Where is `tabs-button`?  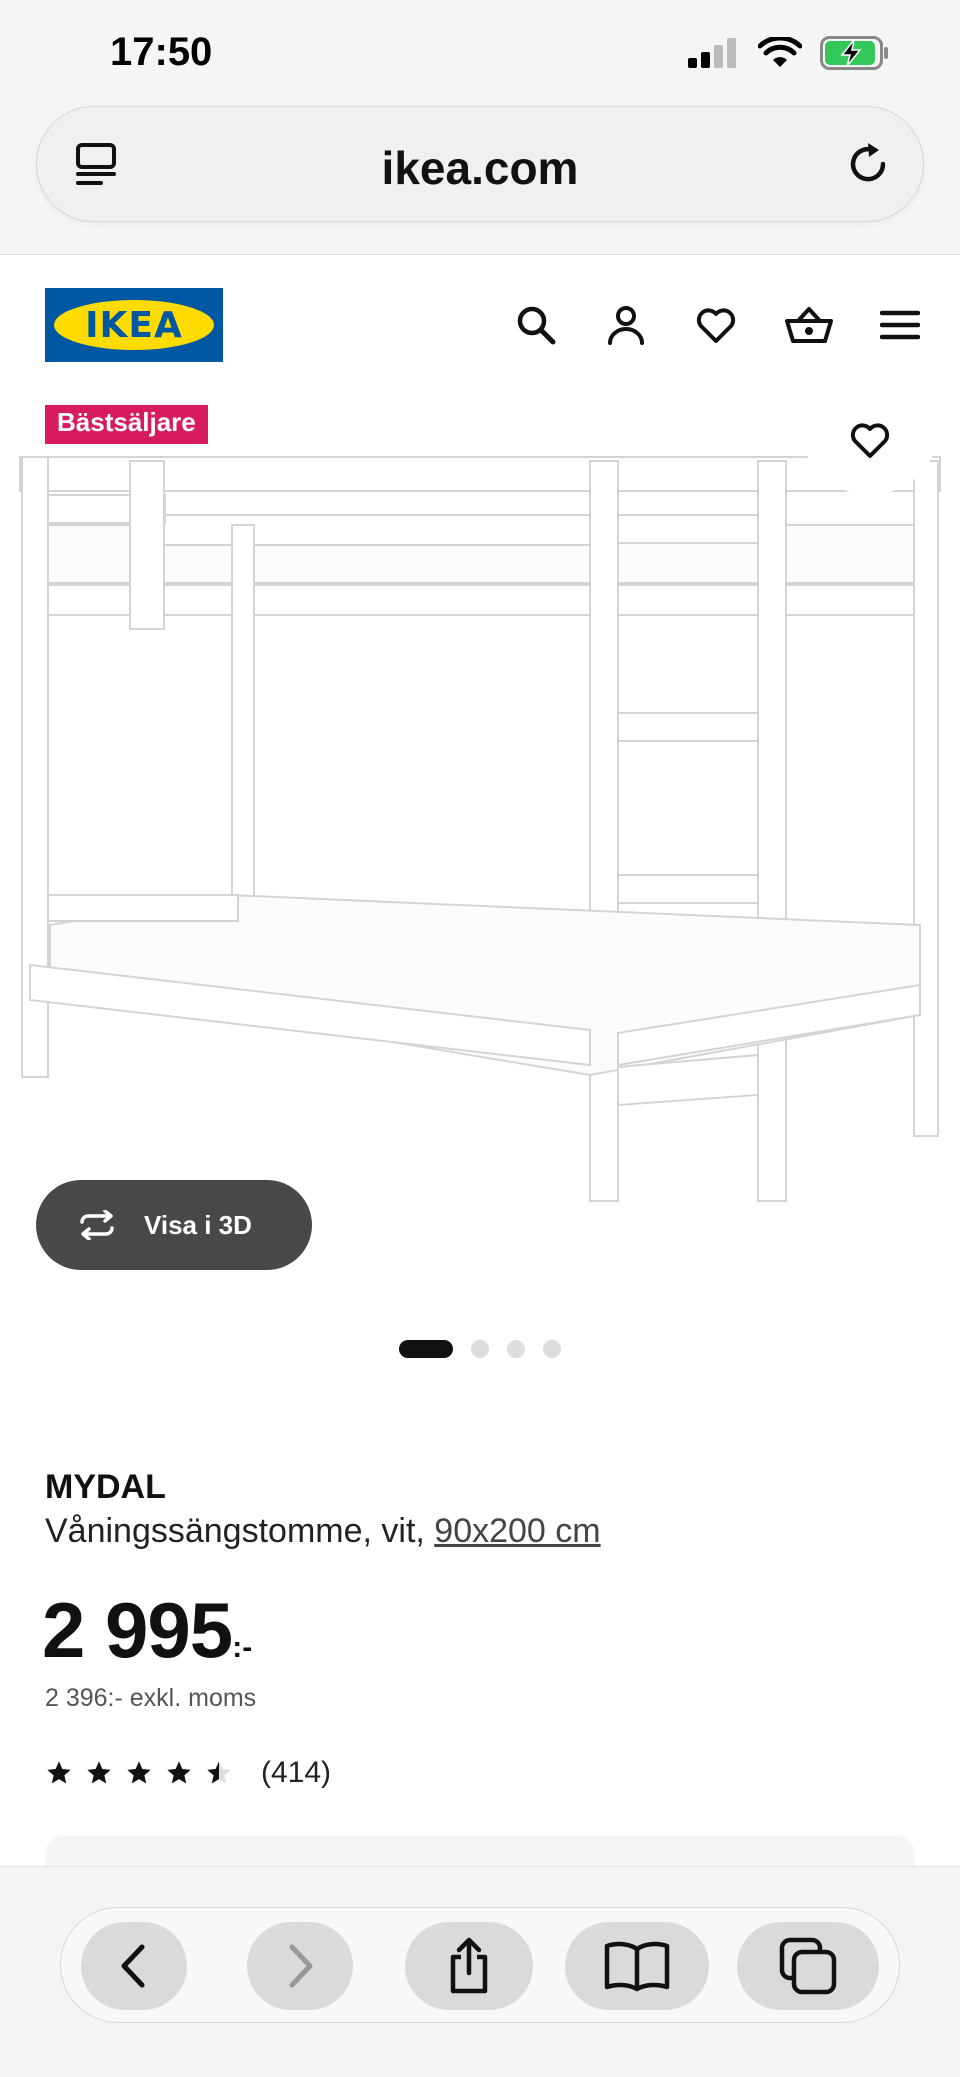
tabs-button is located at coordinates (808, 1966).